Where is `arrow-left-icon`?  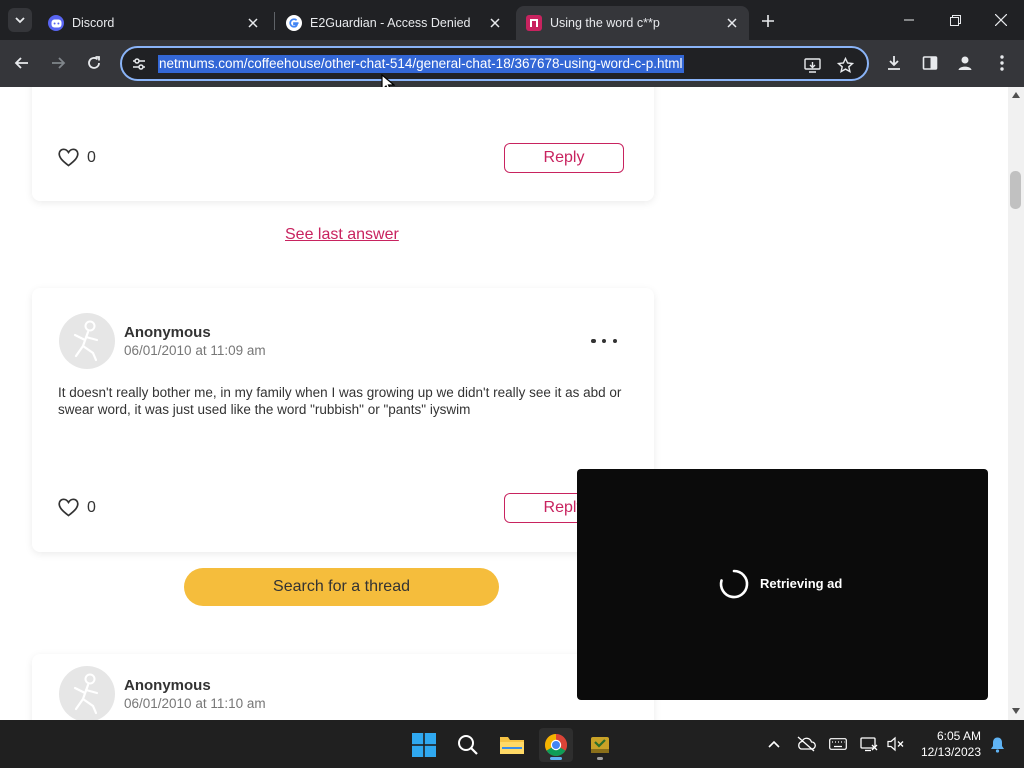
arrow-left-icon is located at coordinates (21, 63).